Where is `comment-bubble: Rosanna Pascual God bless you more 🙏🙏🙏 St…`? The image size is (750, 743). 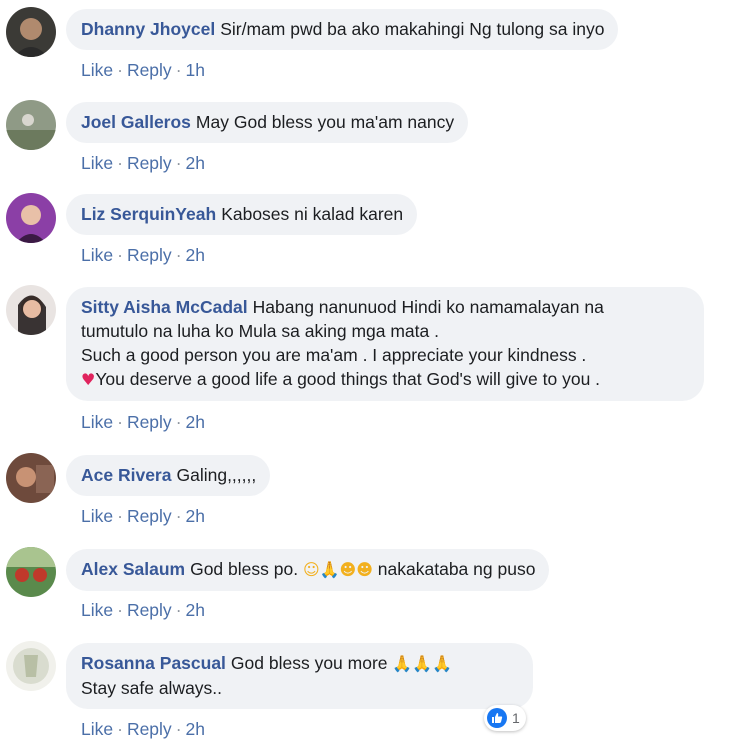
comment-bubble: Rosanna Pascual God bless you more 🙏🙏🙏 St… is located at coordinates (299, 676).